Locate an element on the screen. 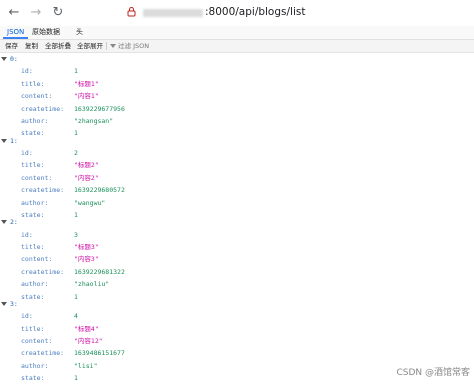  value-string: "标题4" is located at coordinates (86, 328).